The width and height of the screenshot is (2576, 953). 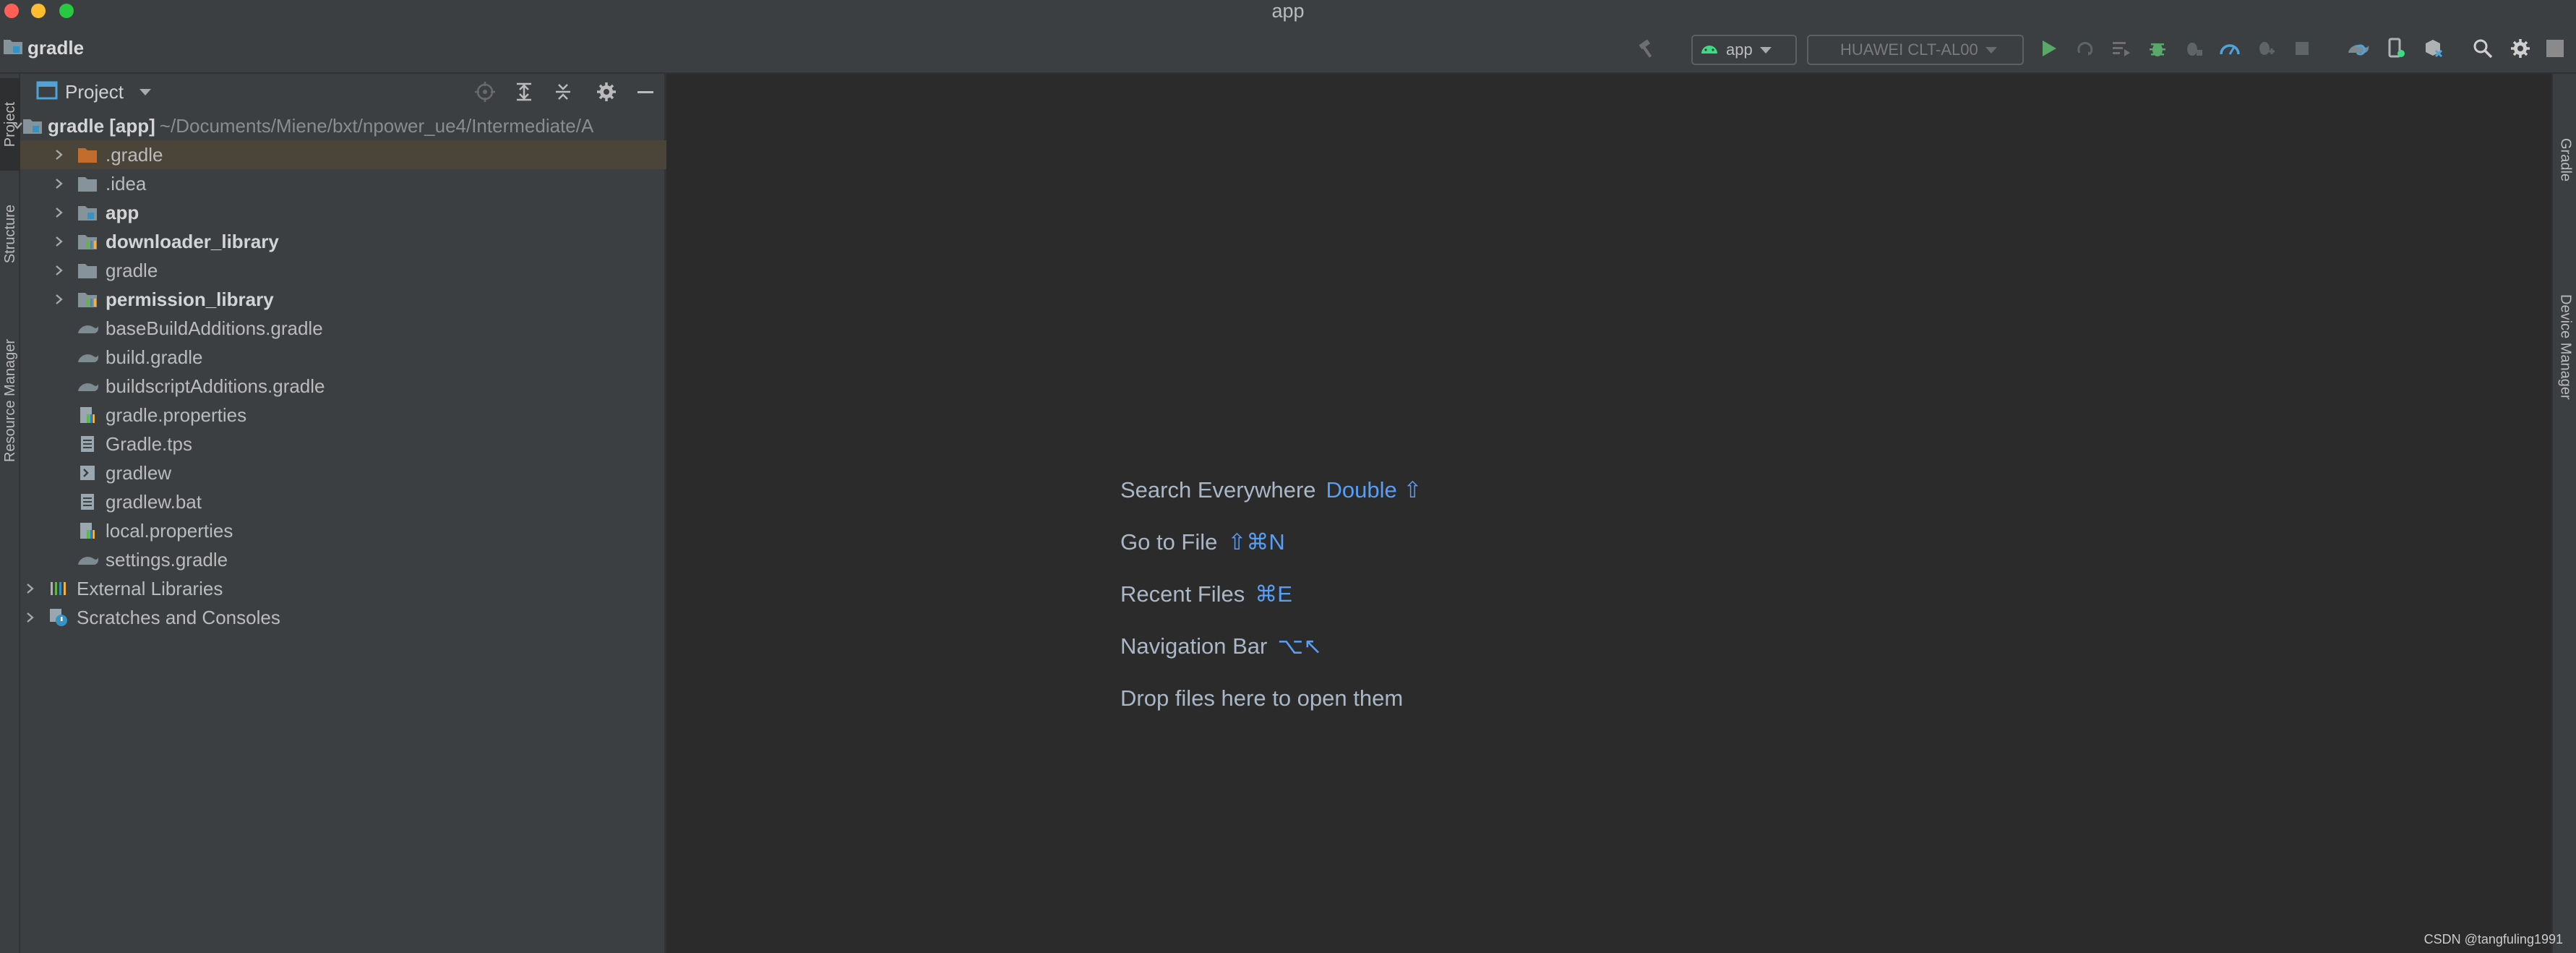 What do you see at coordinates (2483, 48) in the screenshot?
I see `search-icon` at bounding box center [2483, 48].